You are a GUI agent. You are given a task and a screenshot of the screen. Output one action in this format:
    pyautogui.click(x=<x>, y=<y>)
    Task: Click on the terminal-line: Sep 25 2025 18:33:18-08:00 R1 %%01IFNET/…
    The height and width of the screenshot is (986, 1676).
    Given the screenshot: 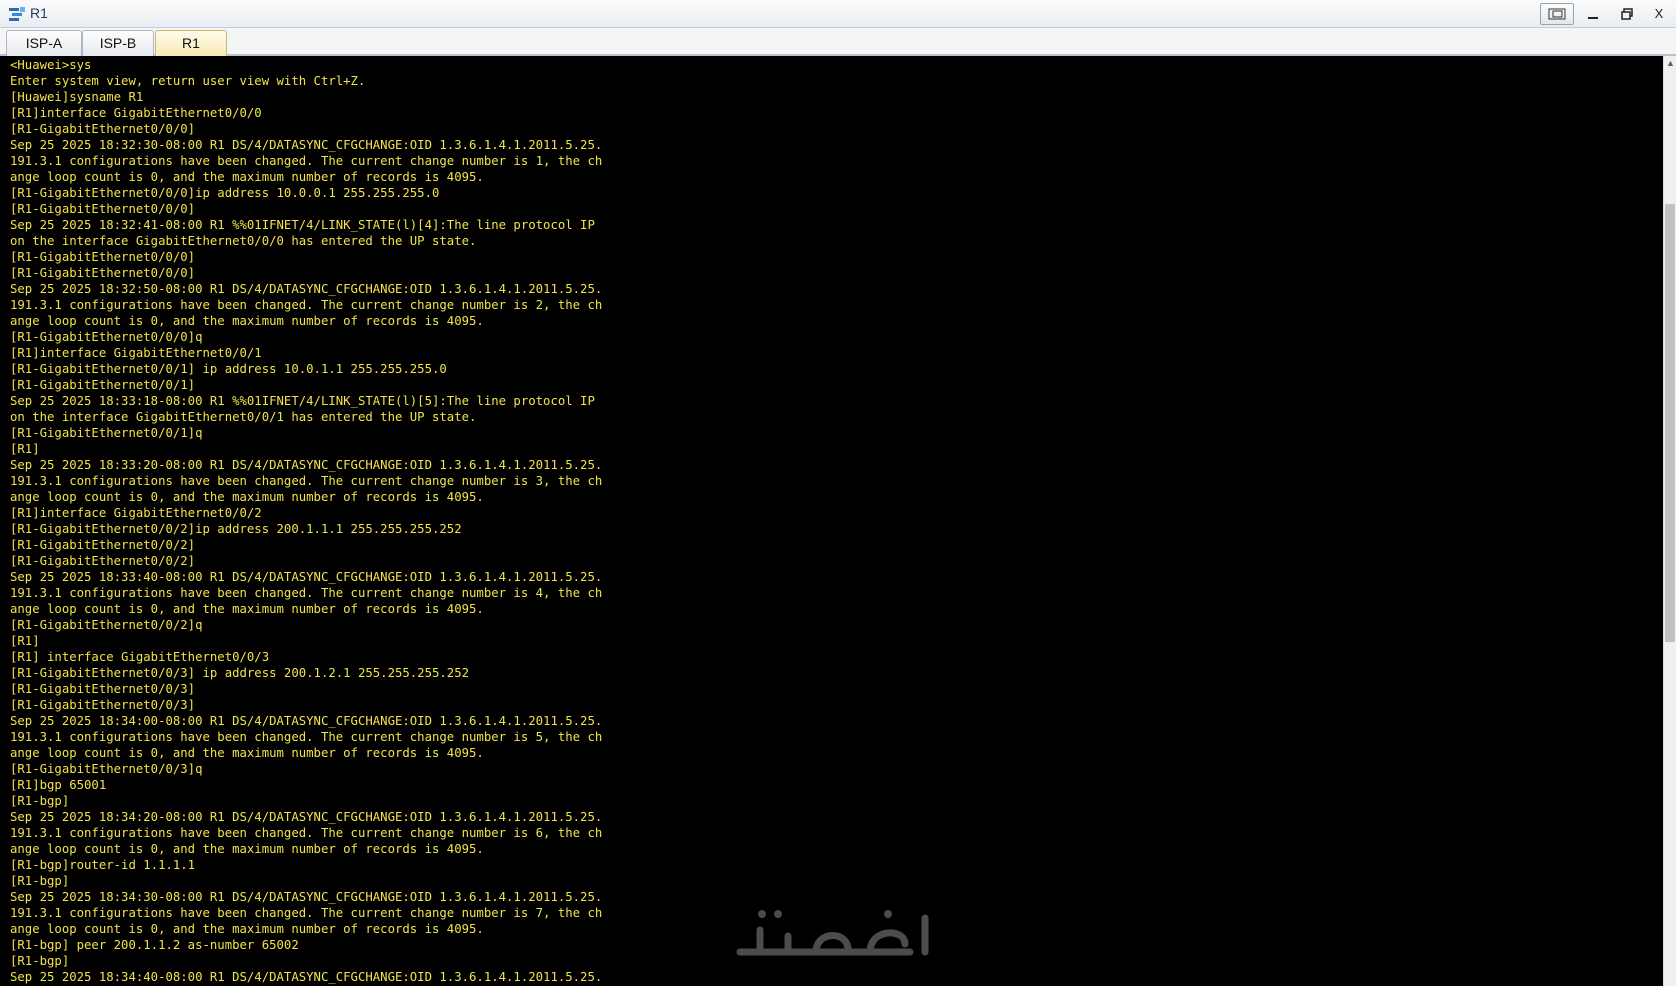 What is the action you would take?
    pyautogui.click(x=302, y=401)
    